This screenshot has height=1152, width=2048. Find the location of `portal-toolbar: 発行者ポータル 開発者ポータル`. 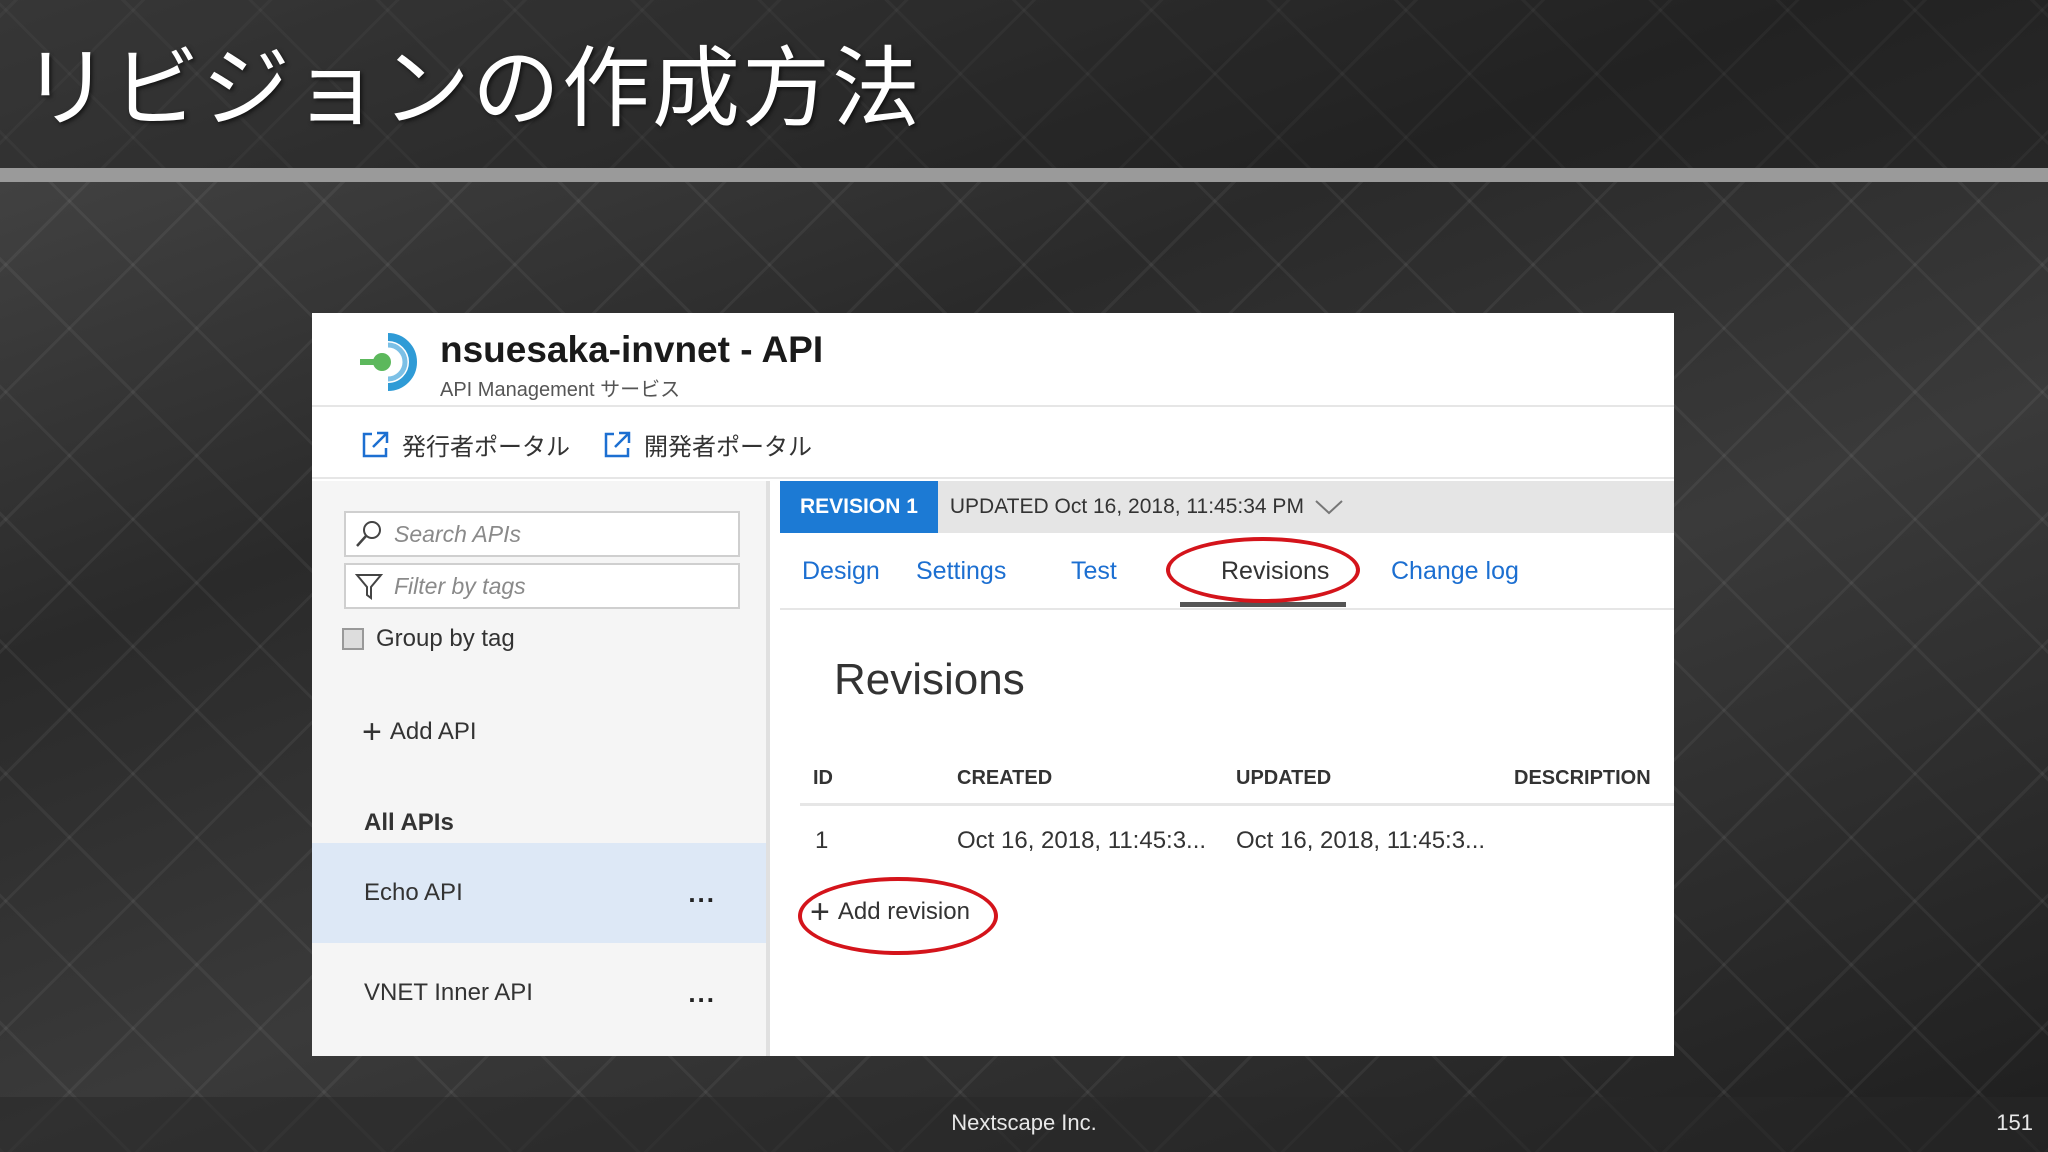

portal-toolbar: 発行者ポータル 開発者ポータル is located at coordinates (993, 444).